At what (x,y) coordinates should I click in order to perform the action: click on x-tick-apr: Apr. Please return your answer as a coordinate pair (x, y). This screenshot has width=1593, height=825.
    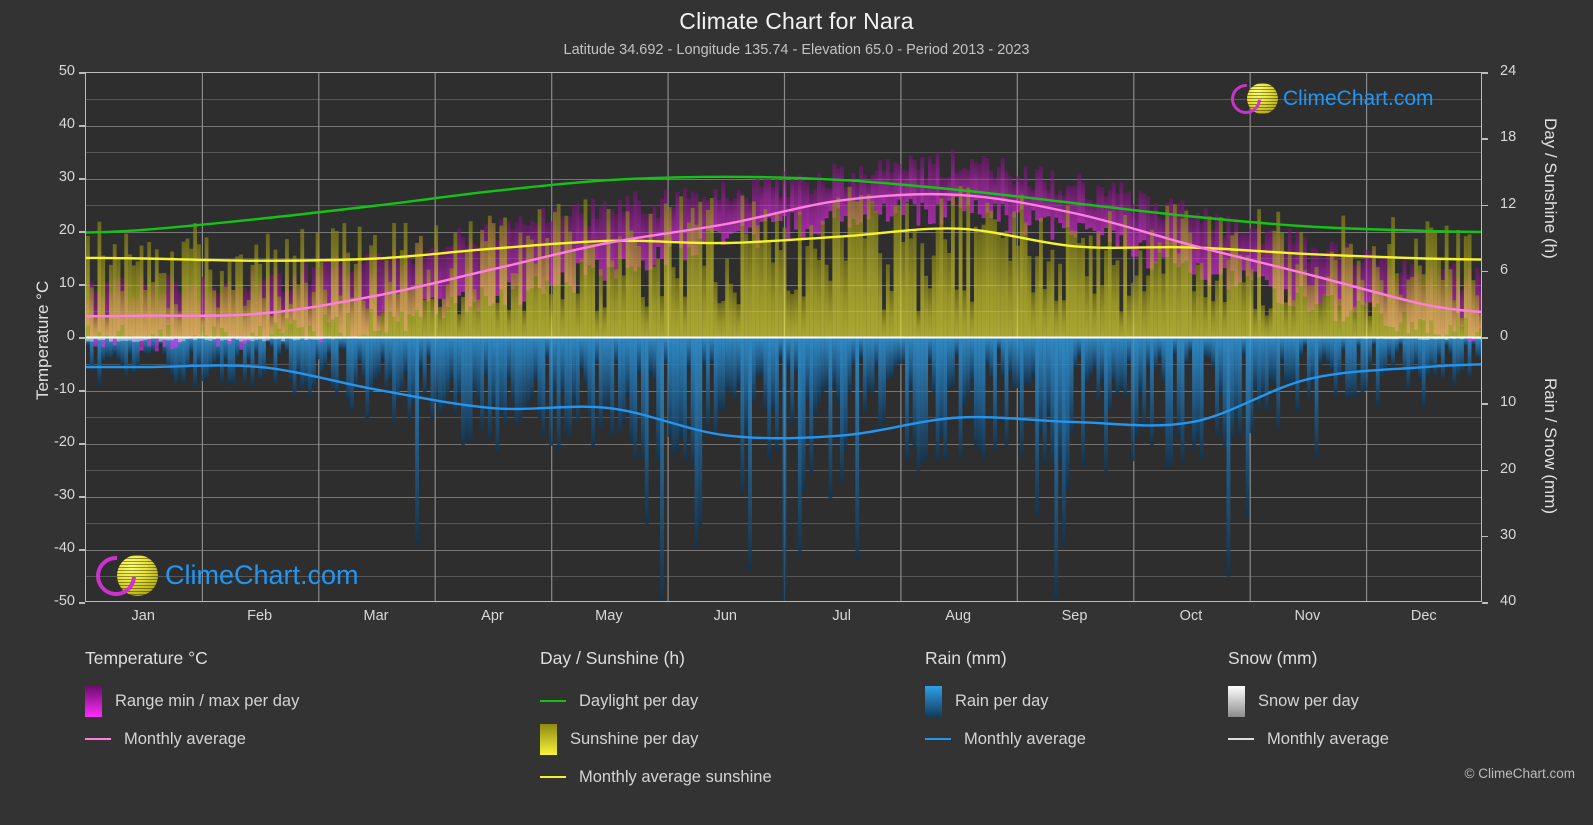
    Looking at the image, I should click on (492, 616).